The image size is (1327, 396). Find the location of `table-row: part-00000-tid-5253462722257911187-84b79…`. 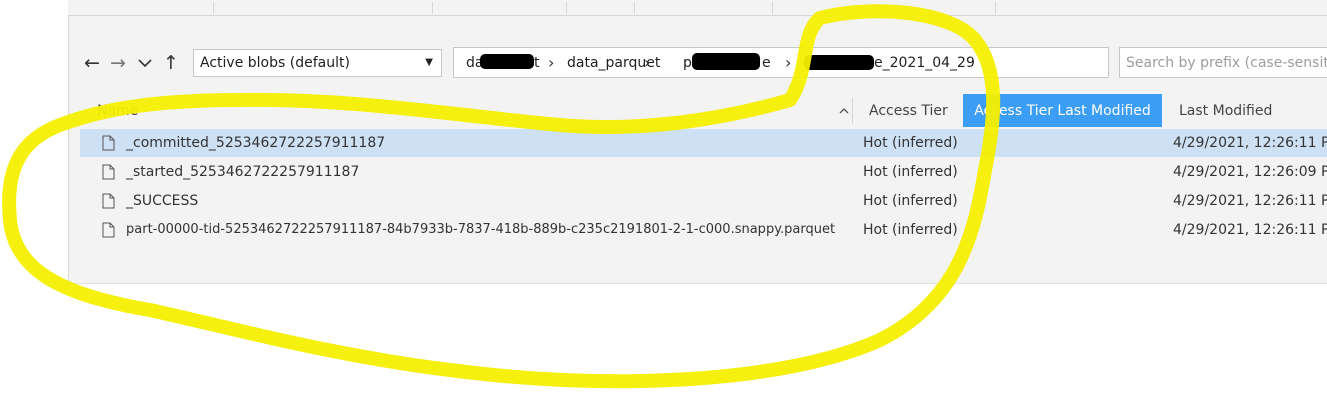

table-row: part-00000-tid-5253462722257911187-84b79… is located at coordinates (703, 230).